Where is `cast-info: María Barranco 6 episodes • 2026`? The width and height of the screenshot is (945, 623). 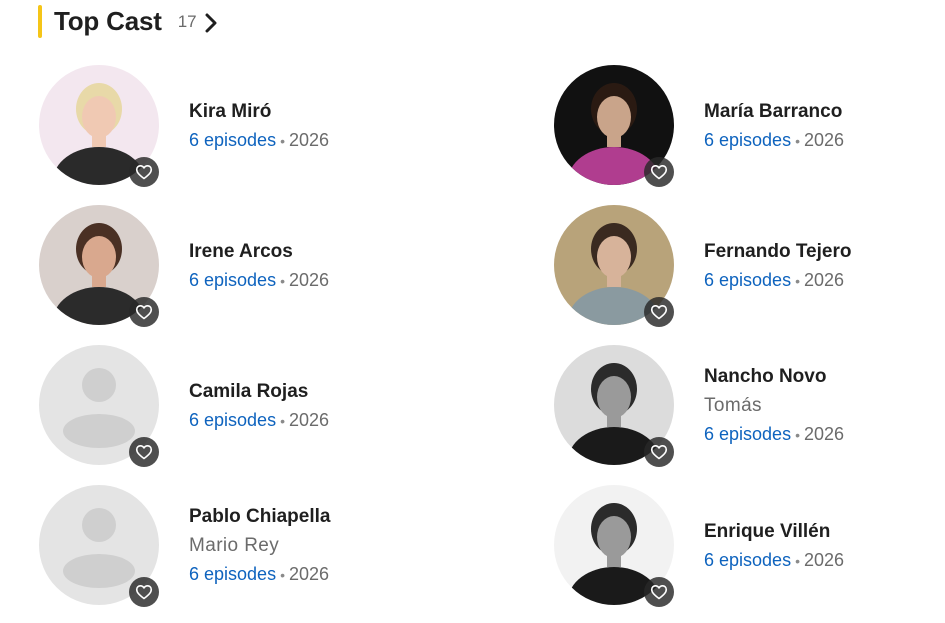 cast-info: María Barranco 6 episodes • 2026 is located at coordinates (824, 126).